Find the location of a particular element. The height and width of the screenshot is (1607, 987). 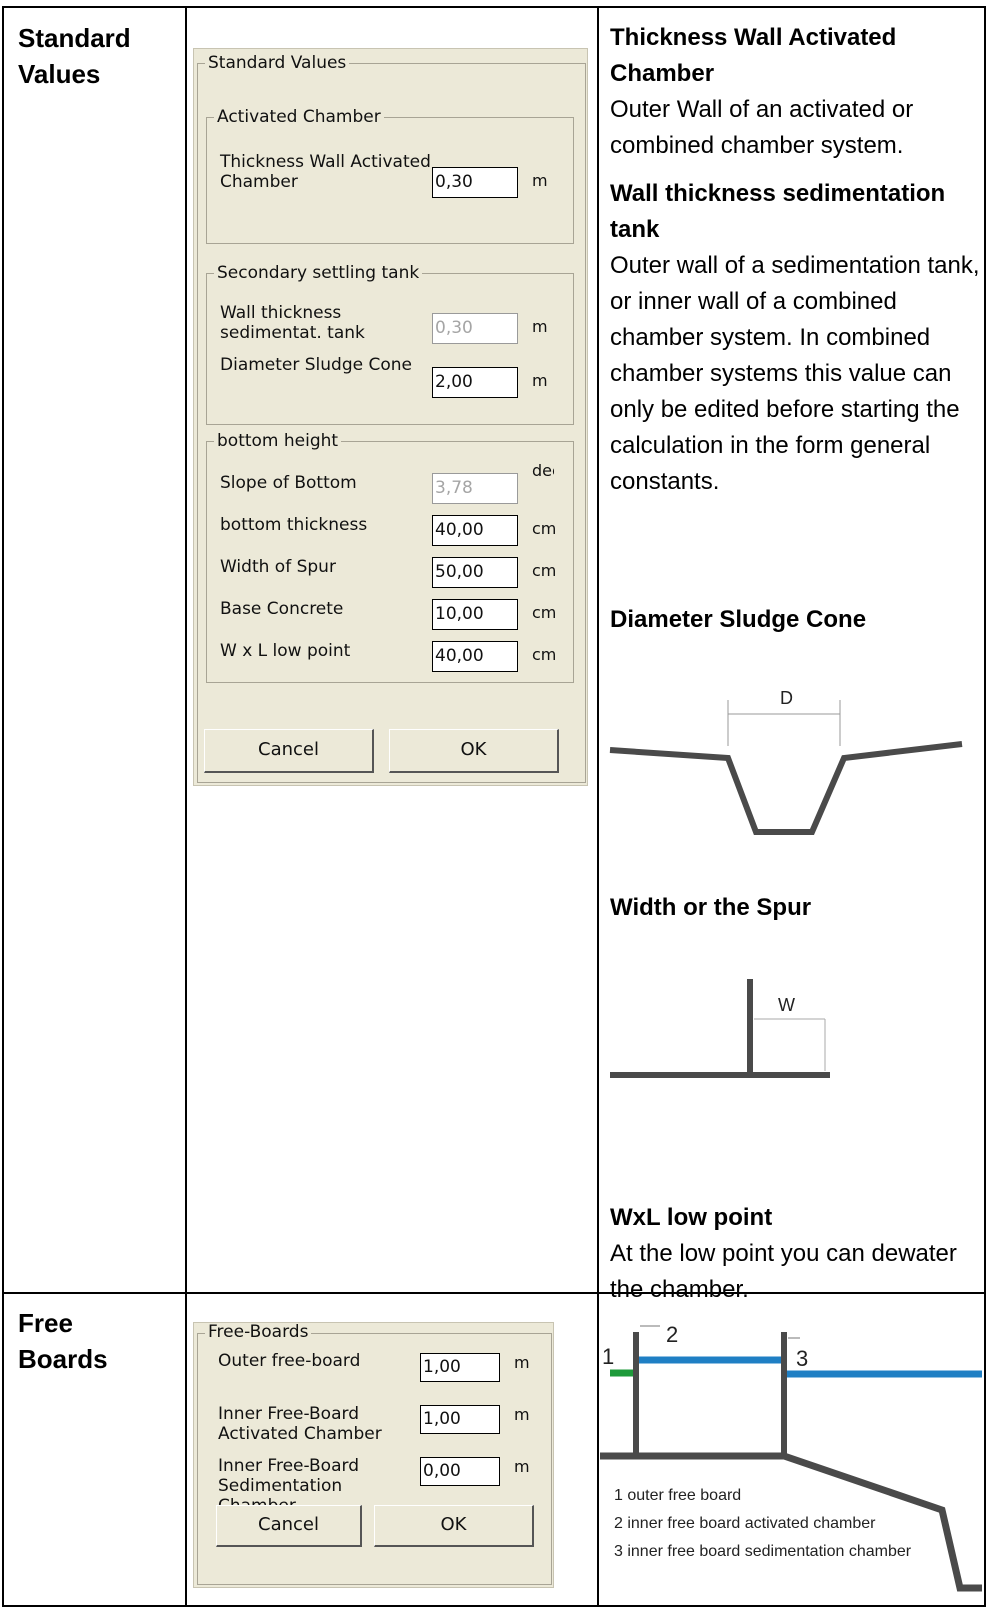

freeboard-legend-2: 2 inner free board activated chamber is located at coordinates (745, 1523).